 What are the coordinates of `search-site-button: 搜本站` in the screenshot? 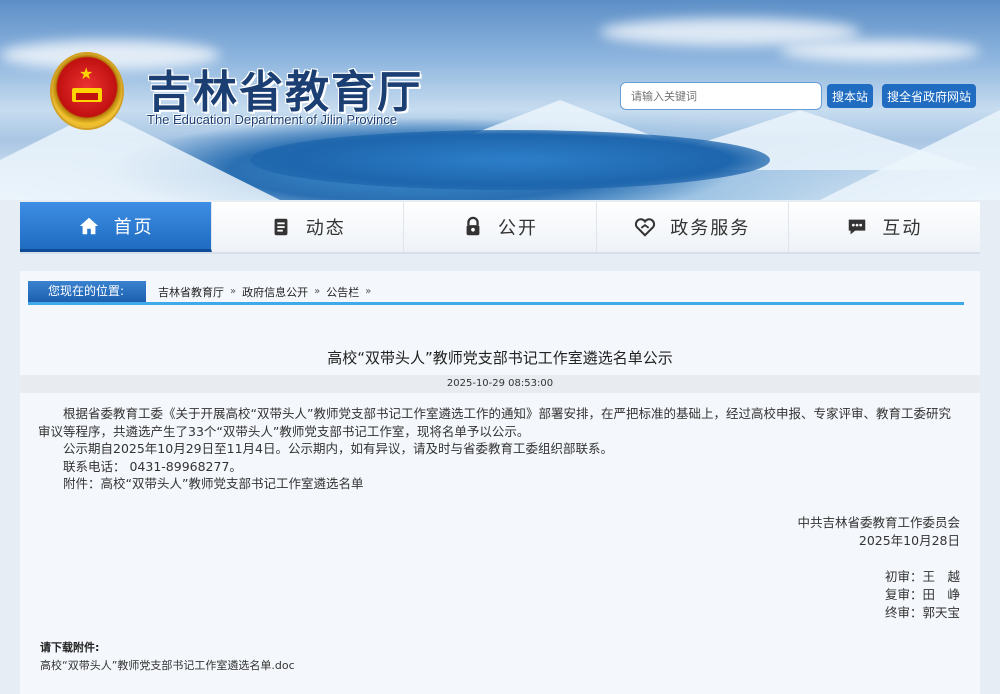 It's located at (850, 96).